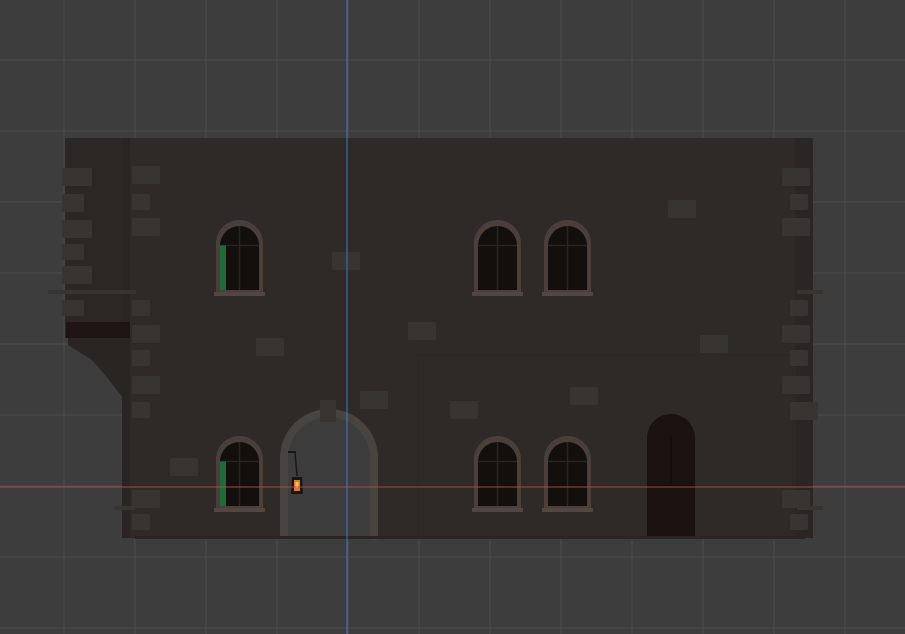 This screenshot has height=634, width=905. What do you see at coordinates (671, 475) in the screenshot?
I see `door` at bounding box center [671, 475].